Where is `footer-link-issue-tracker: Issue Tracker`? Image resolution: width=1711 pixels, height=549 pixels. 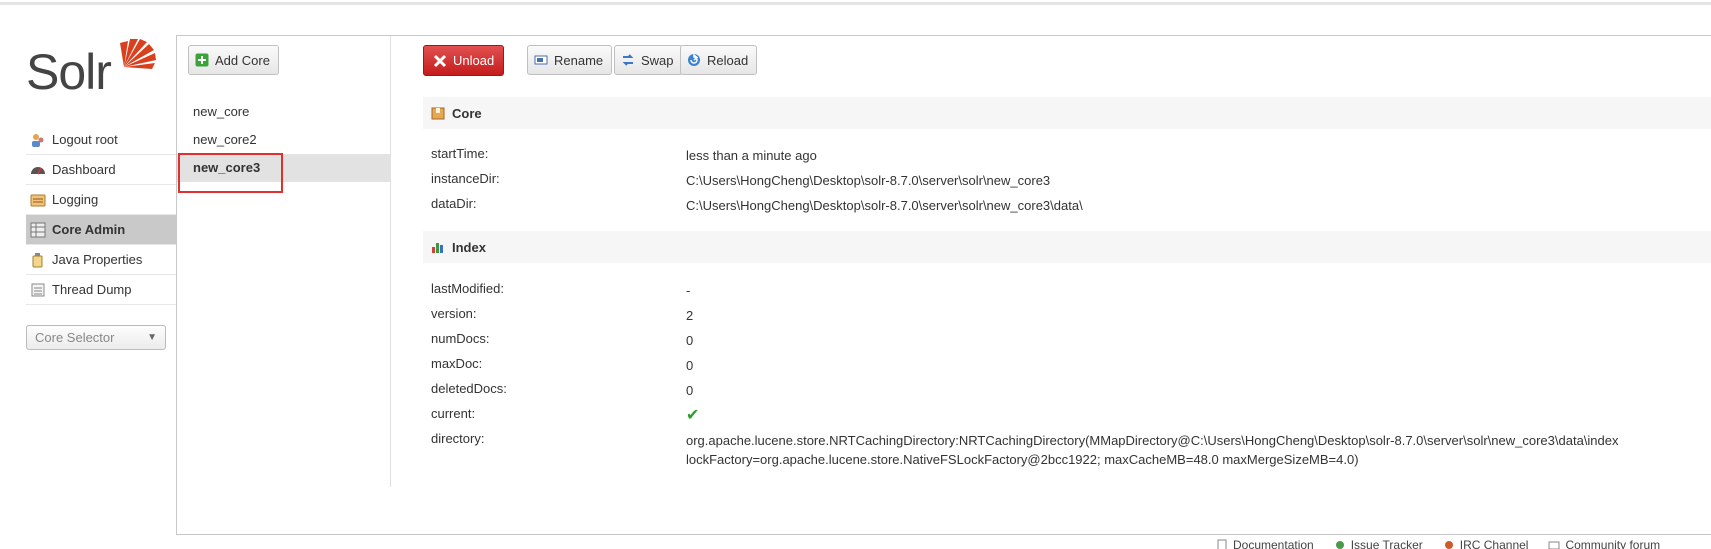
footer-link-issue-tracker: Issue Tracker is located at coordinates (1378, 543).